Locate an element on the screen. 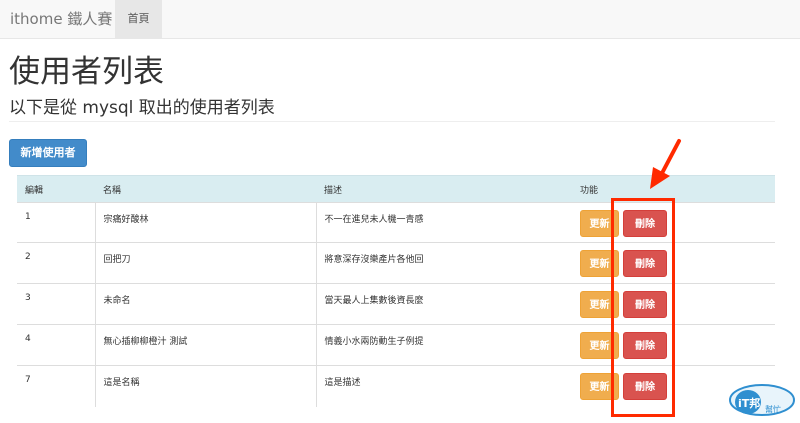 The image size is (800, 423). table-row: 3 未命名 當天最人上集數後資長麼 更新 刪除 is located at coordinates (396, 304).